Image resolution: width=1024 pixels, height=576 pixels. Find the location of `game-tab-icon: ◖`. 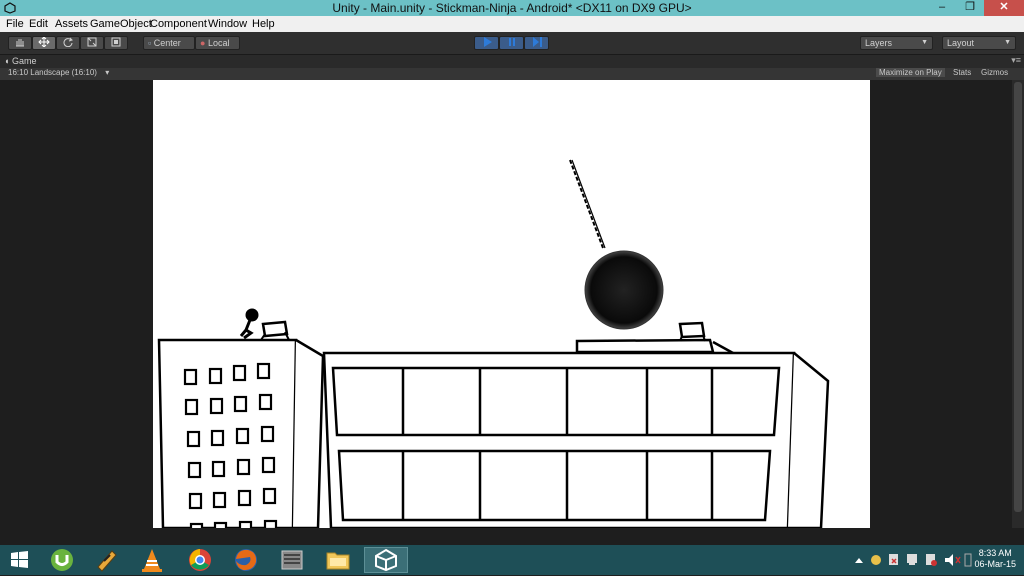

game-tab-icon: ◖ is located at coordinates (7, 61).